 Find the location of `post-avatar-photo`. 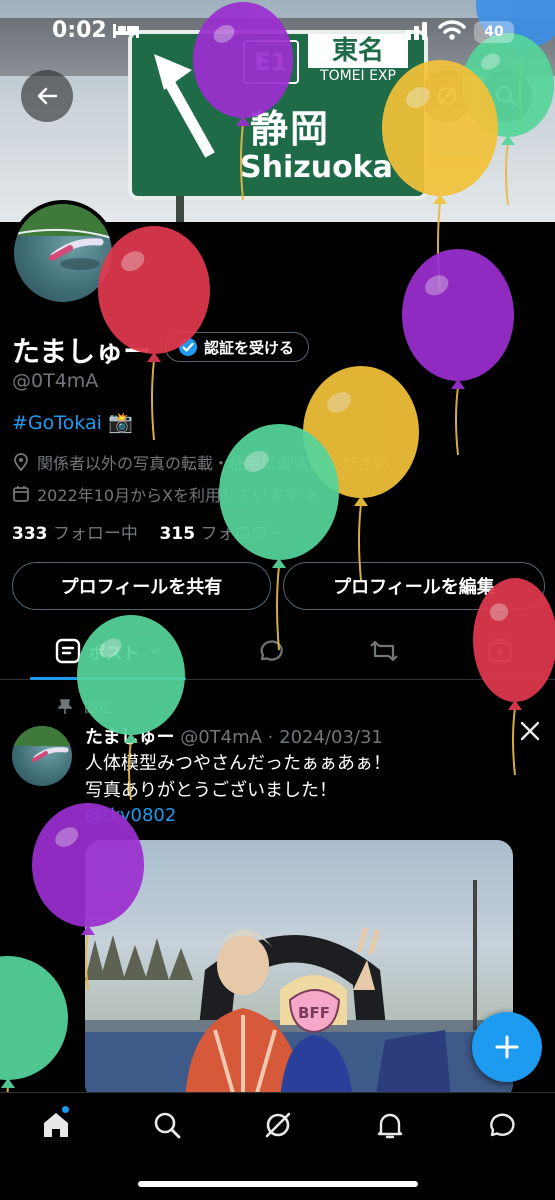

post-avatar-photo is located at coordinates (42, 744).